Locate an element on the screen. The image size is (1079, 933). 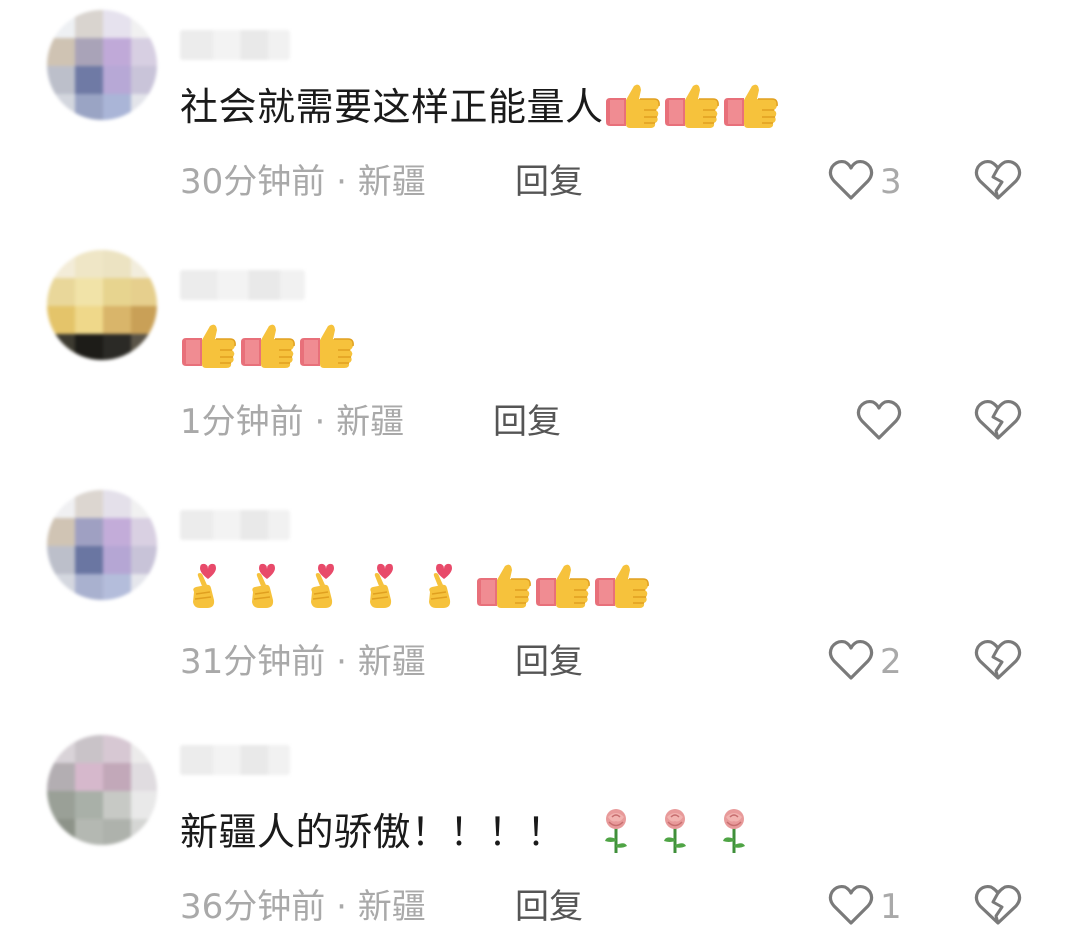
timestamp: 31分钟前 is located at coordinates (253, 662).